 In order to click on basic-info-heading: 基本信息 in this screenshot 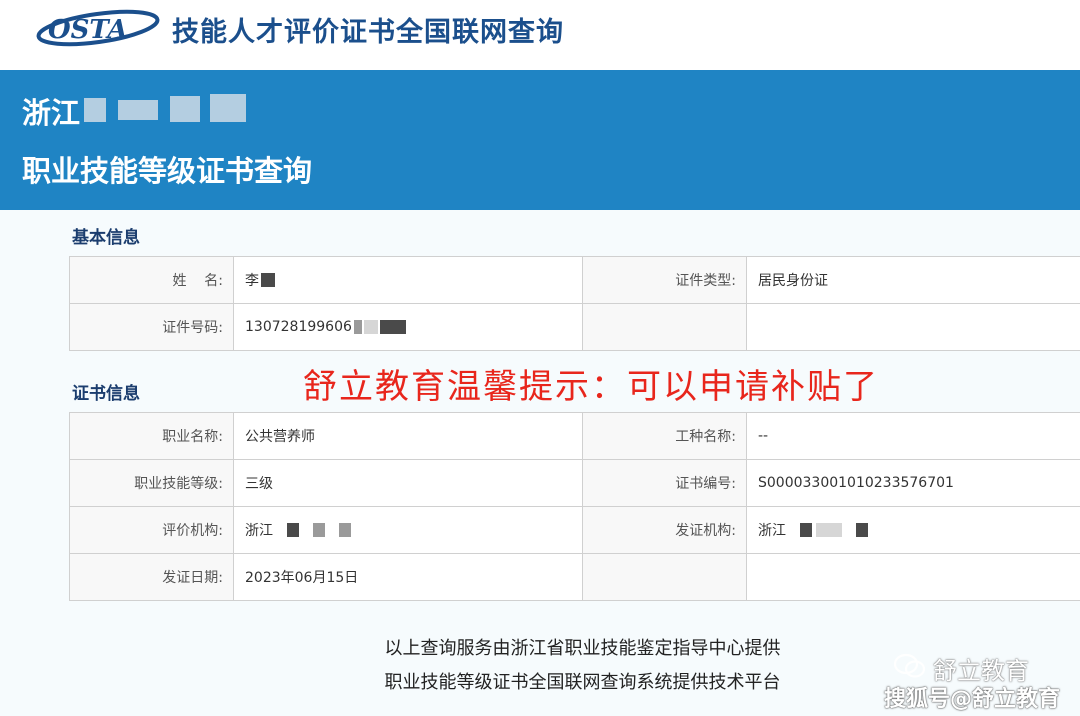, I will do `click(106, 238)`.